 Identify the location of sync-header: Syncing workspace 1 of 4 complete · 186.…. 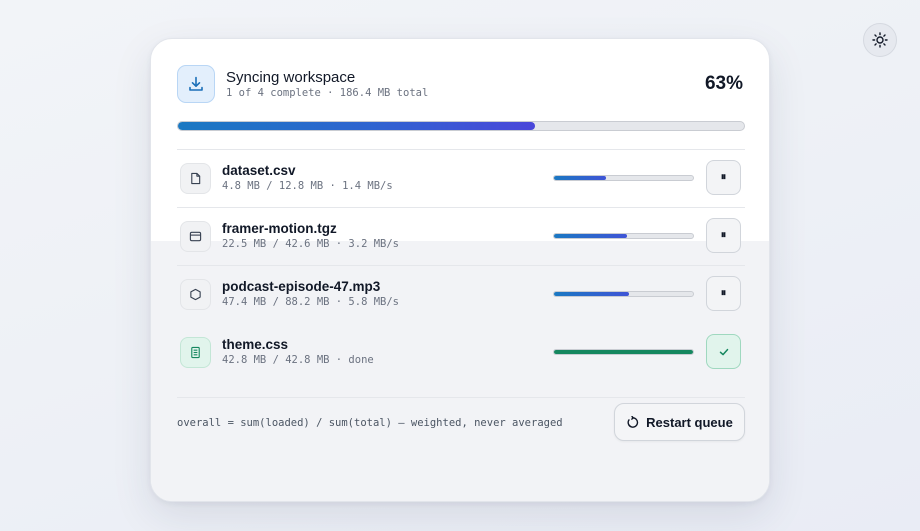
(460, 84).